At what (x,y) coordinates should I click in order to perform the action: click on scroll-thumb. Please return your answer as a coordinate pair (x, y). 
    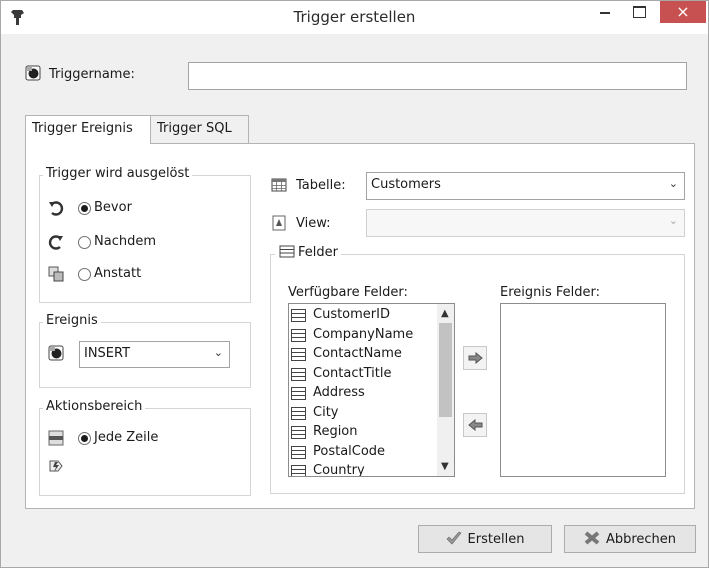
    Looking at the image, I should click on (445, 370).